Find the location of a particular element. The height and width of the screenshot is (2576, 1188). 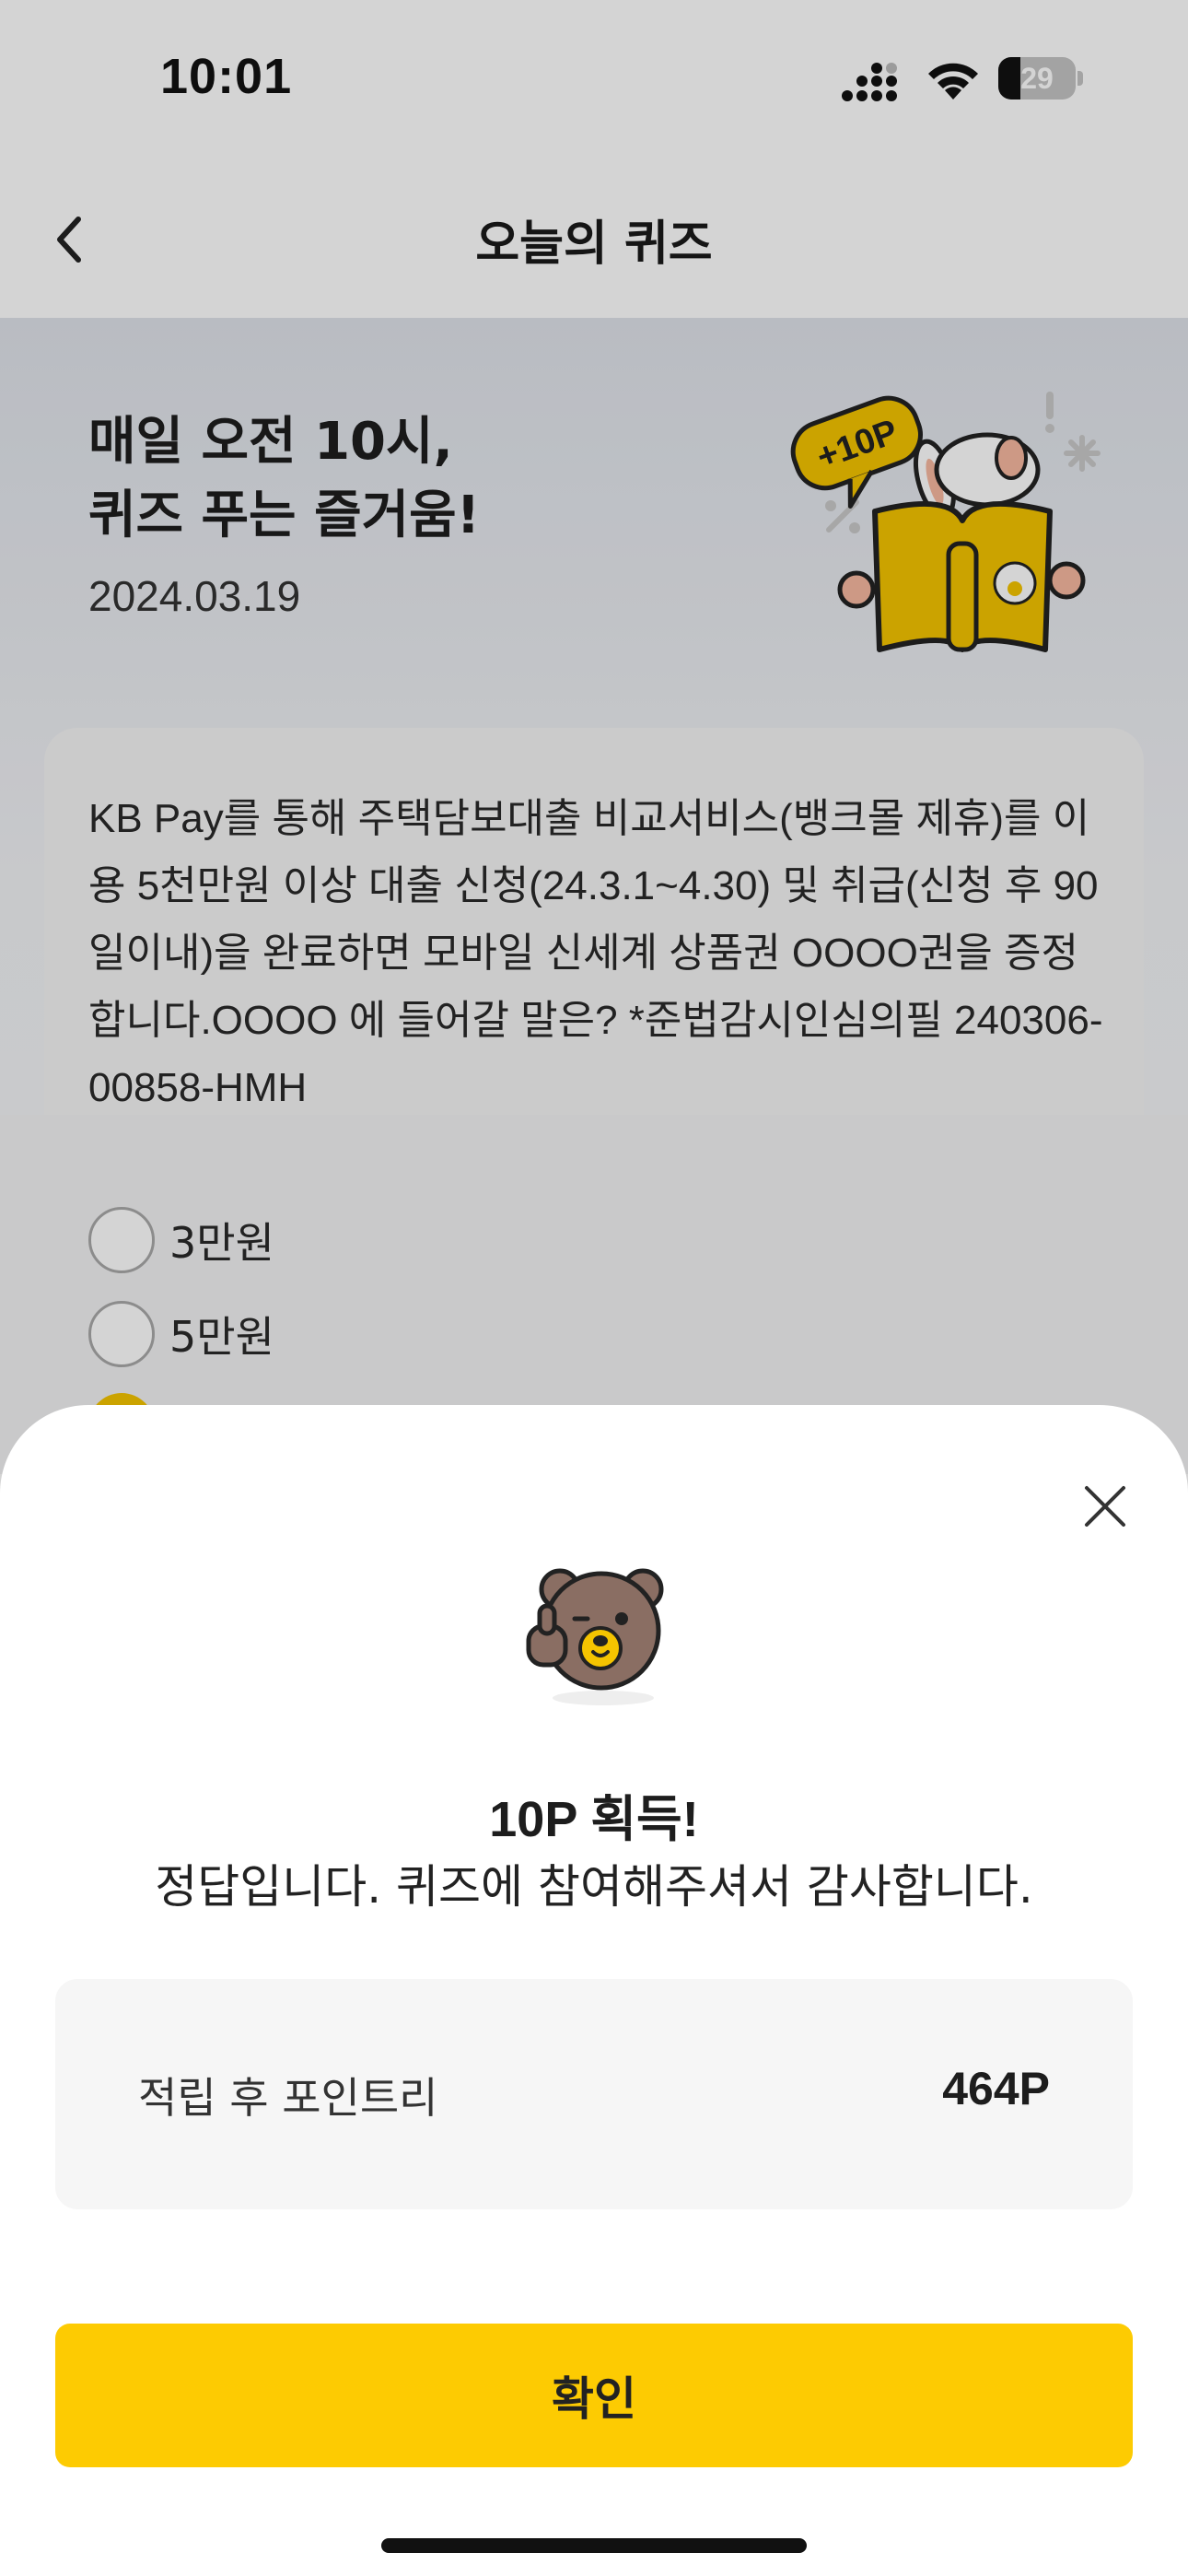

points-summary-box: 적립 후 포인트리 464P is located at coordinates (594, 2094).